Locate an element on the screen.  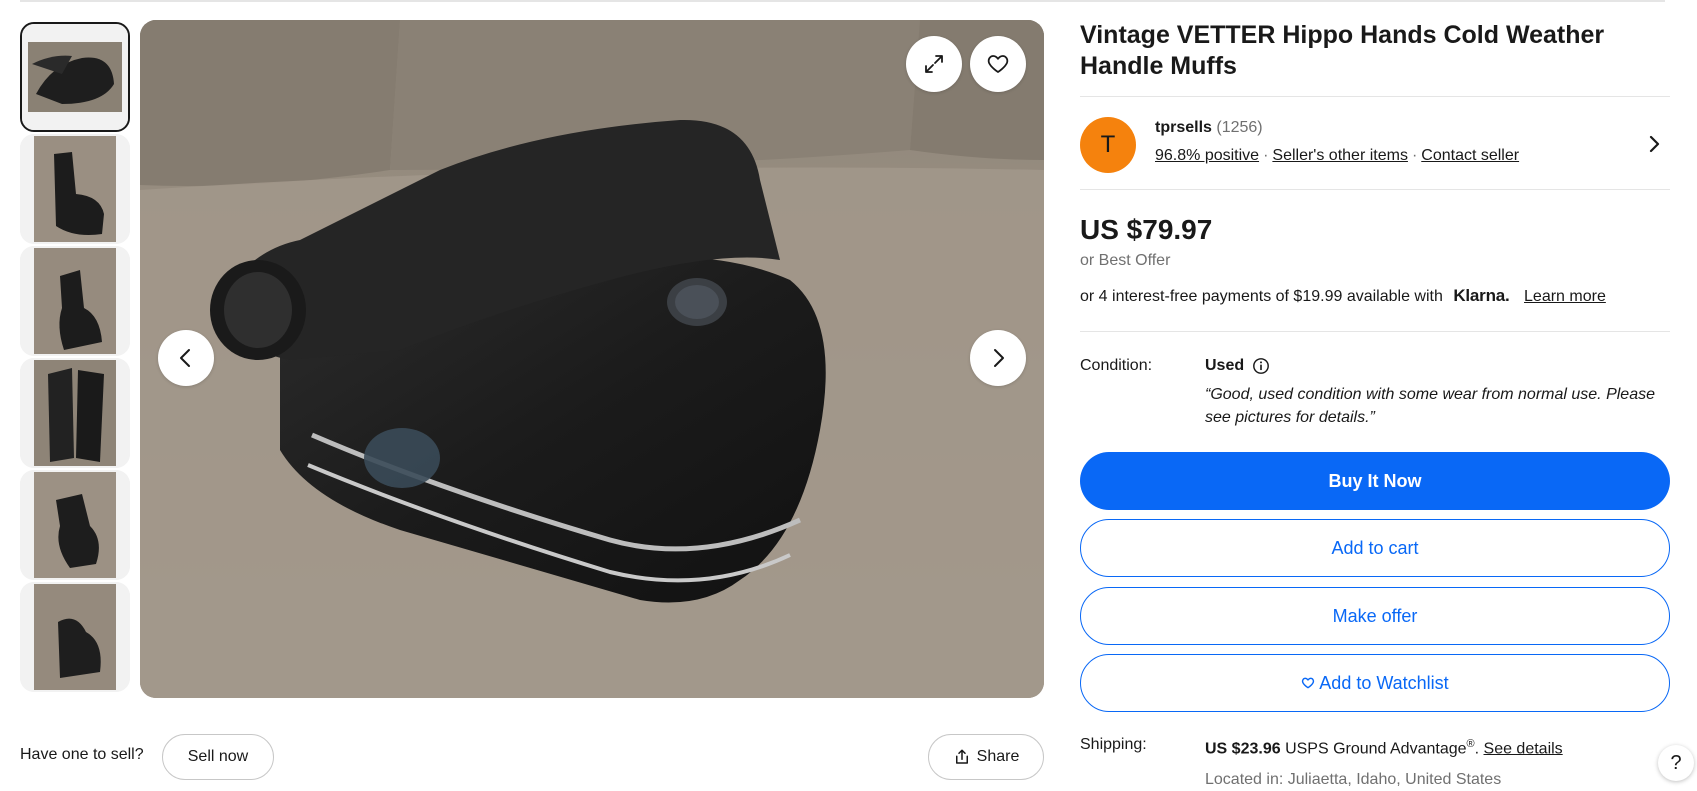
help-button: ? is located at coordinates (1676, 763).